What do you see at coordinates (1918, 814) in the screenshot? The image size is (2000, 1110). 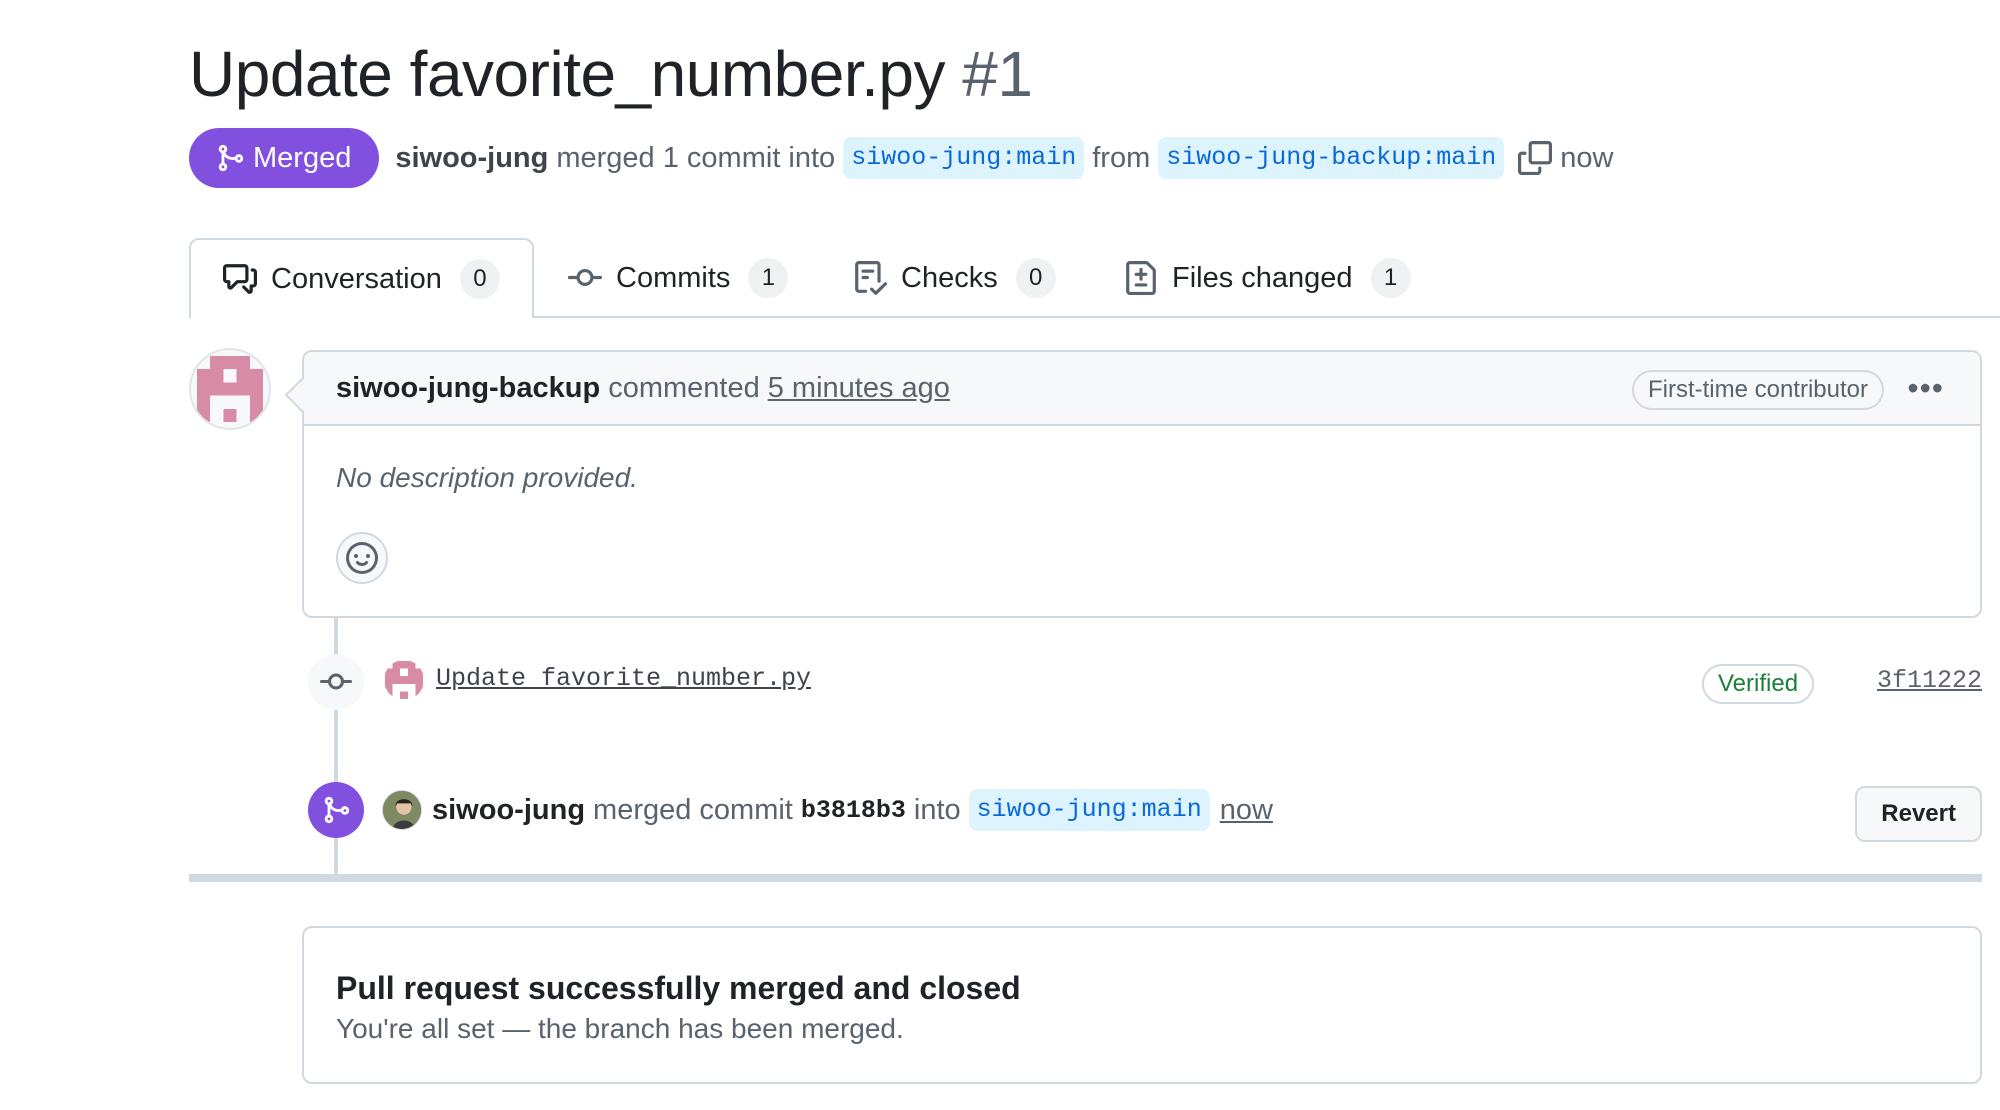 I see `revert-button: Revert` at bounding box center [1918, 814].